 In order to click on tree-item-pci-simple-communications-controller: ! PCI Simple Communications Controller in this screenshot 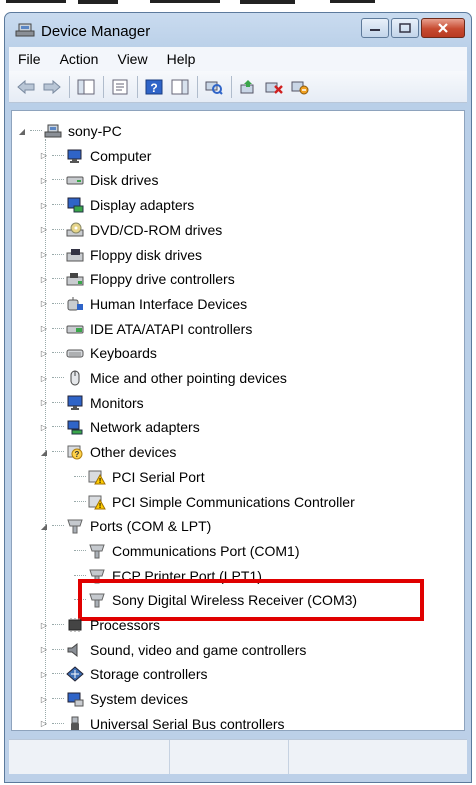, I will do `click(207, 502)`.